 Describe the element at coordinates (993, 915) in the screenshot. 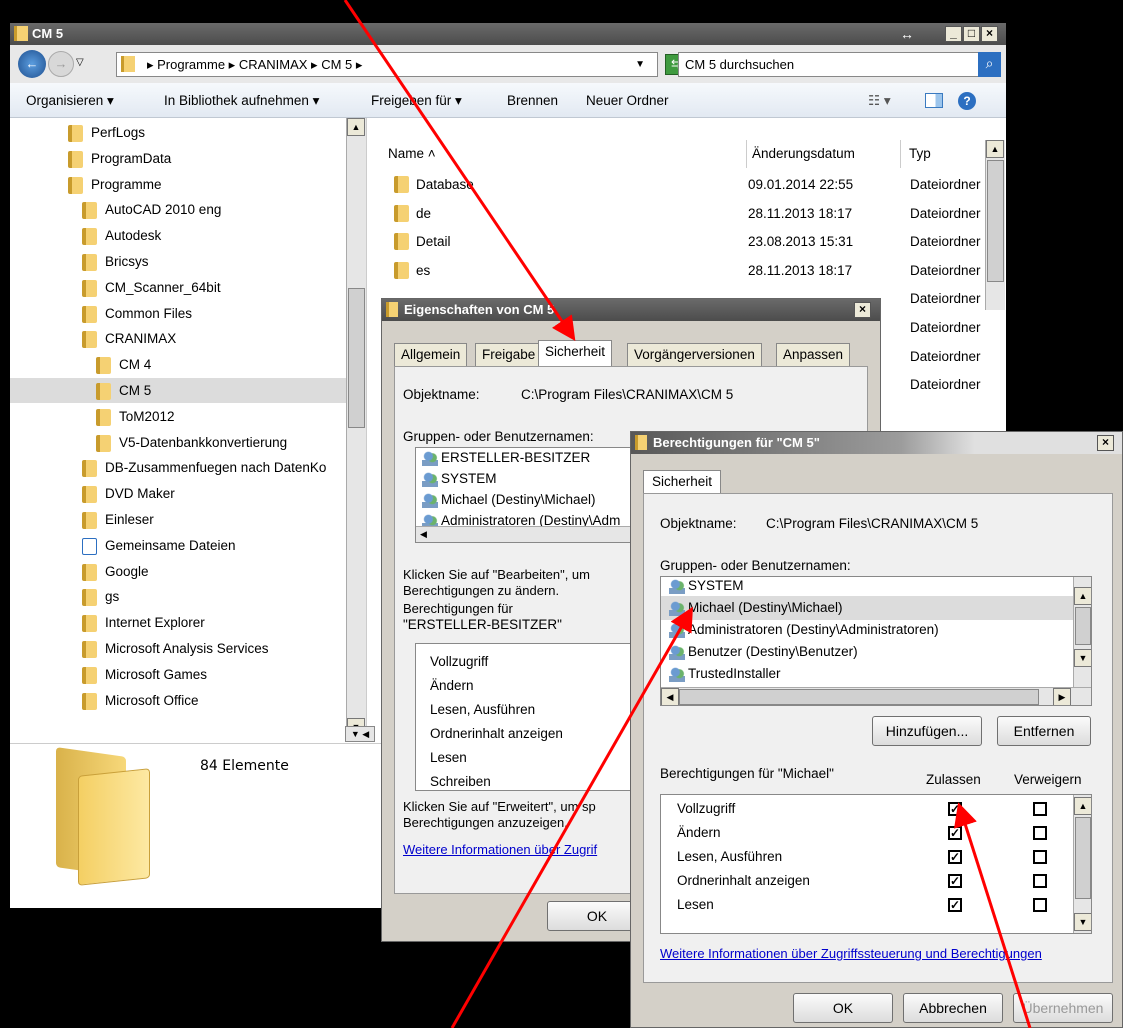

I see `arrow-to-full-control` at that location.